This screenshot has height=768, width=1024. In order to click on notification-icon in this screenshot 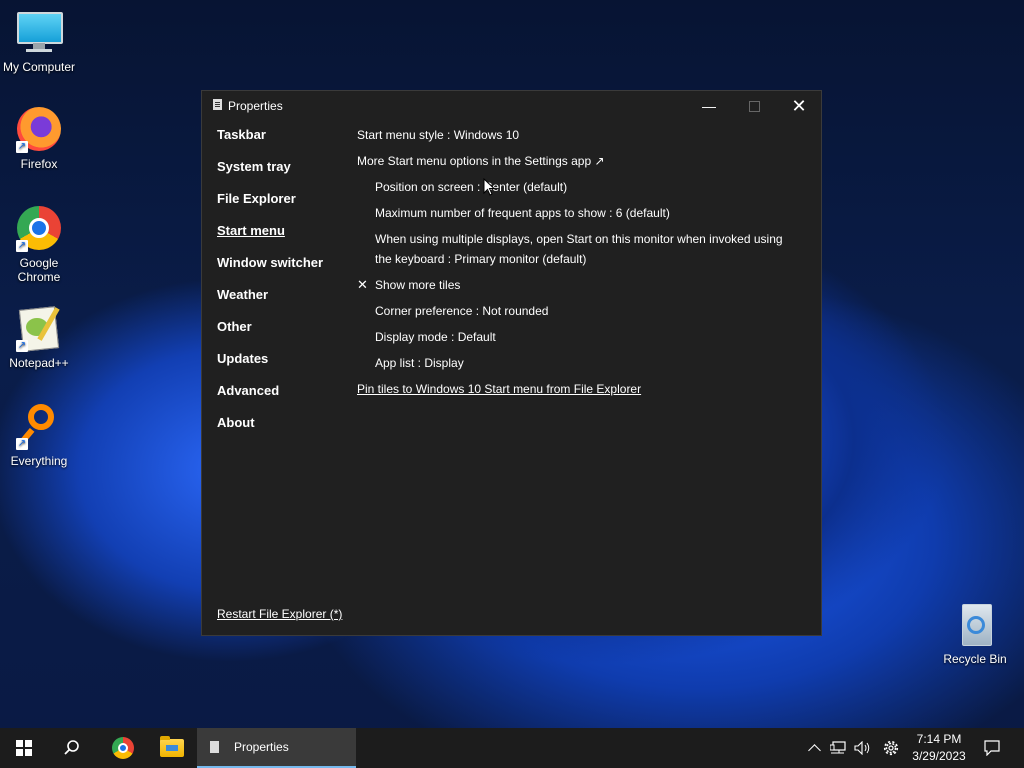, I will do `click(992, 748)`.